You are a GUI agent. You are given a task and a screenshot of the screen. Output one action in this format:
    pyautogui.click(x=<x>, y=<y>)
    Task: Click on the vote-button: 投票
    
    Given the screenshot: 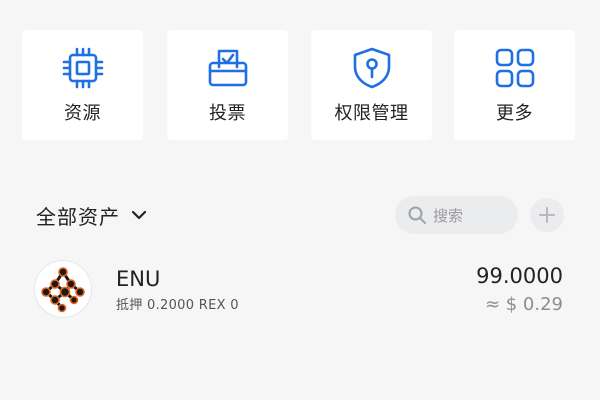 What is the action you would take?
    pyautogui.click(x=227, y=85)
    